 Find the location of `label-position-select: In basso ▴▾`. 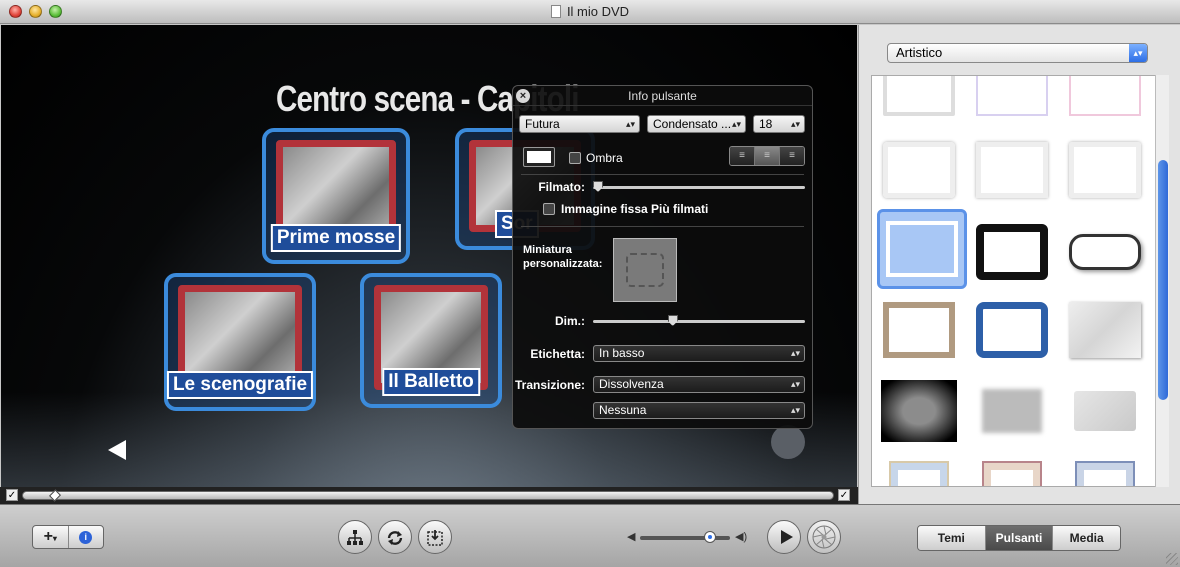

label-position-select: In basso ▴▾ is located at coordinates (699, 353).